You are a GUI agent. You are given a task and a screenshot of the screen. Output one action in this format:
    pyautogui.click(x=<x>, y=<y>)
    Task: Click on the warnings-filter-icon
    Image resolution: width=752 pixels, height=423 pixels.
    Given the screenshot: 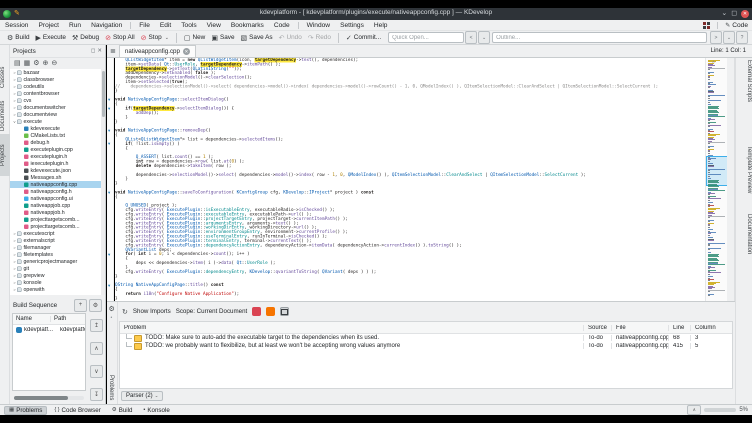 What is the action you would take?
    pyautogui.click(x=271, y=311)
    